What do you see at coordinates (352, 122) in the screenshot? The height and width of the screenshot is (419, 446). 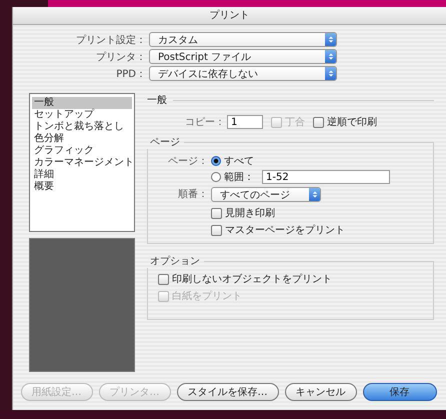 I see `checkbox-label: 逆順で印刷` at bounding box center [352, 122].